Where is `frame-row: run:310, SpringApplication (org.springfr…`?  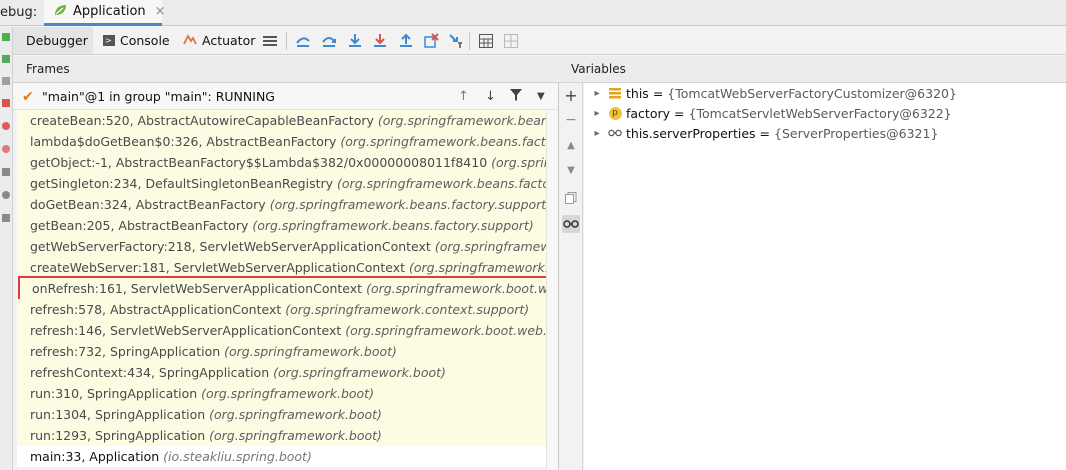 frame-row: run:310, SpringApplication (org.springfr… is located at coordinates (283, 393).